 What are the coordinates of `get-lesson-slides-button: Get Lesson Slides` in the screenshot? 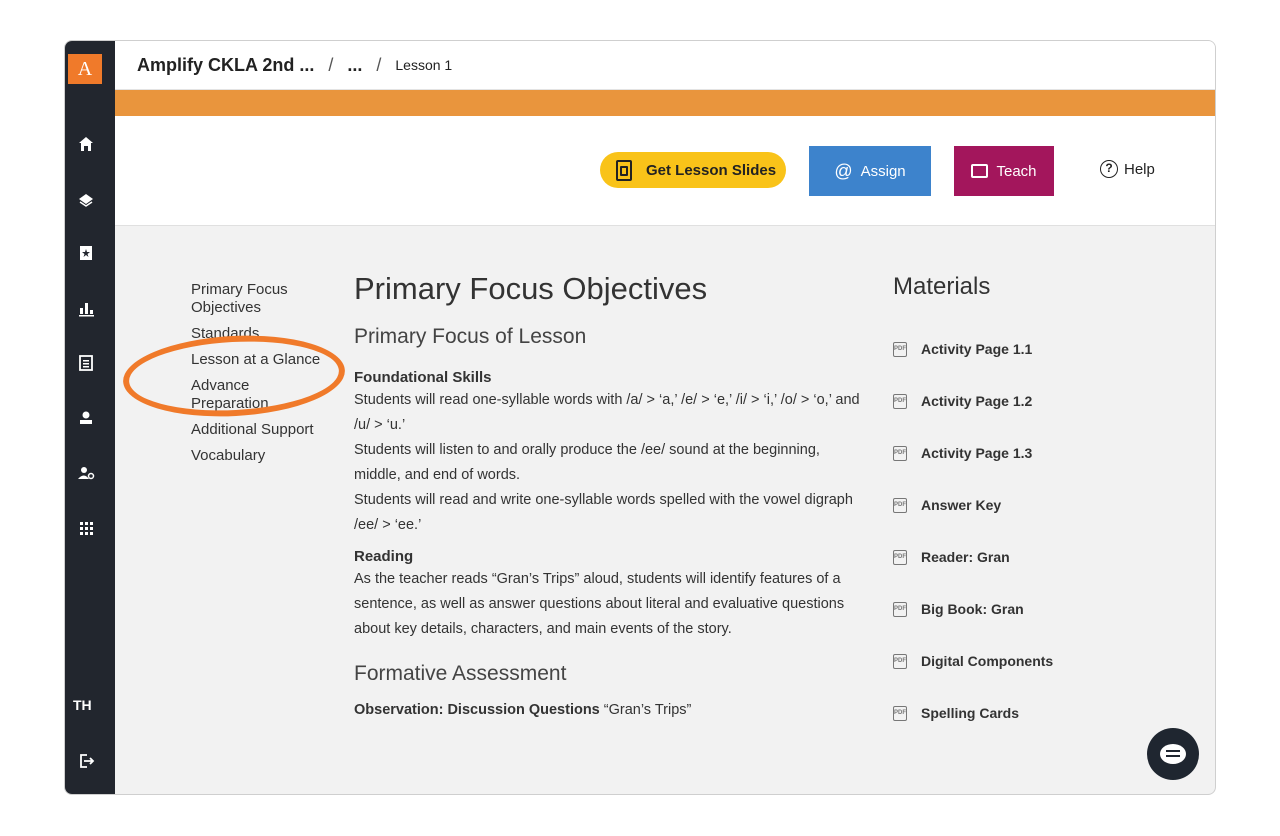 It's located at (693, 170).